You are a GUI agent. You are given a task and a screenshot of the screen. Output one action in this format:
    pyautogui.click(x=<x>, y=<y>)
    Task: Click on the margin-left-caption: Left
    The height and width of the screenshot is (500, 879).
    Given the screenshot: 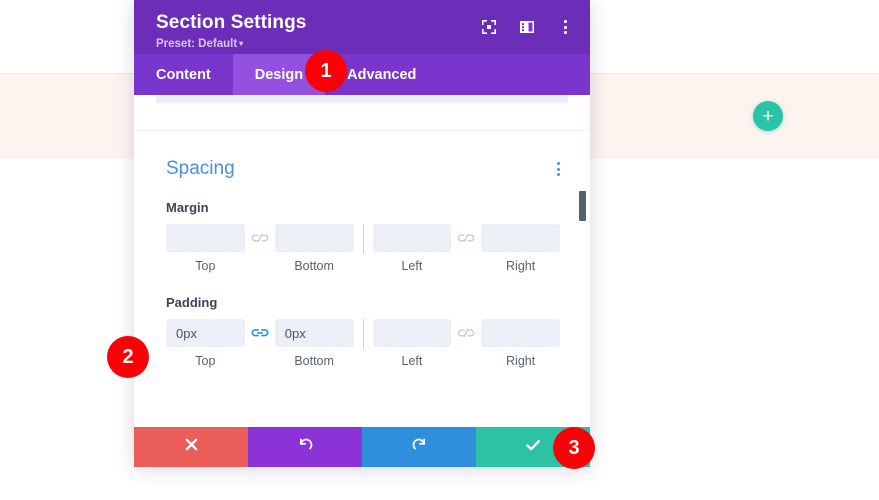 What is the action you would take?
    pyautogui.click(x=412, y=266)
    